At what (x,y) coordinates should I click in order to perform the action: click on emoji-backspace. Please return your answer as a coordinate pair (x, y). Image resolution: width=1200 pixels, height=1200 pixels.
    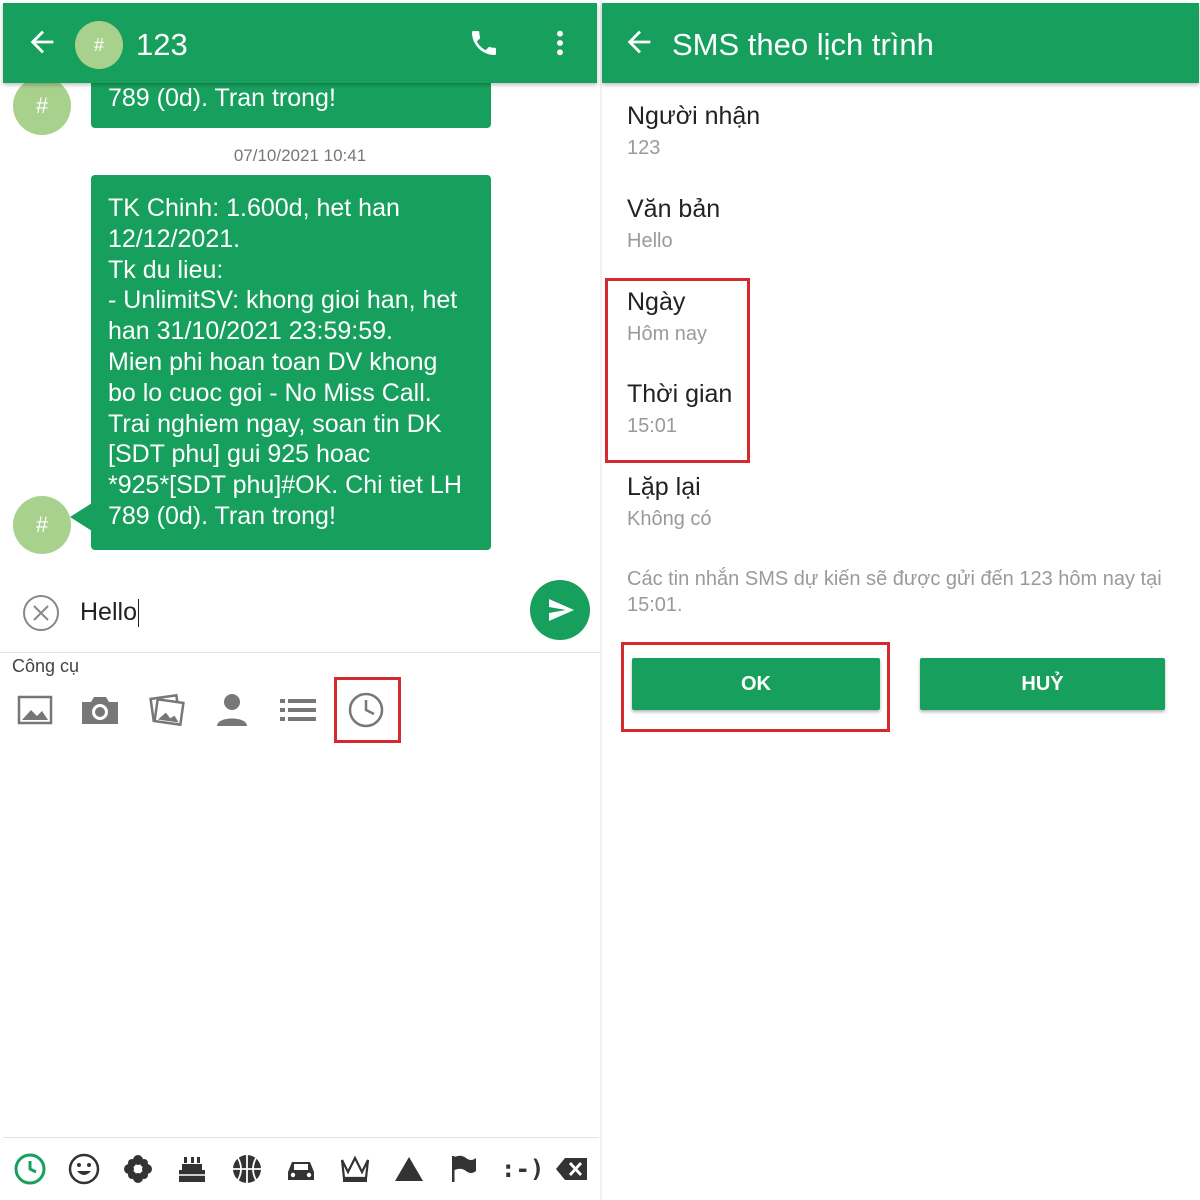
    Looking at the image, I should click on (572, 1169).